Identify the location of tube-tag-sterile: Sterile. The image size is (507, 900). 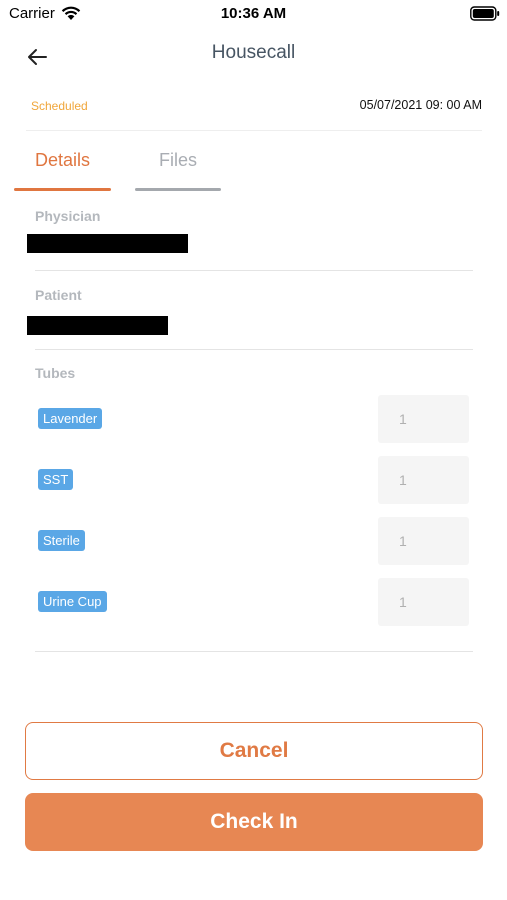
(61, 540).